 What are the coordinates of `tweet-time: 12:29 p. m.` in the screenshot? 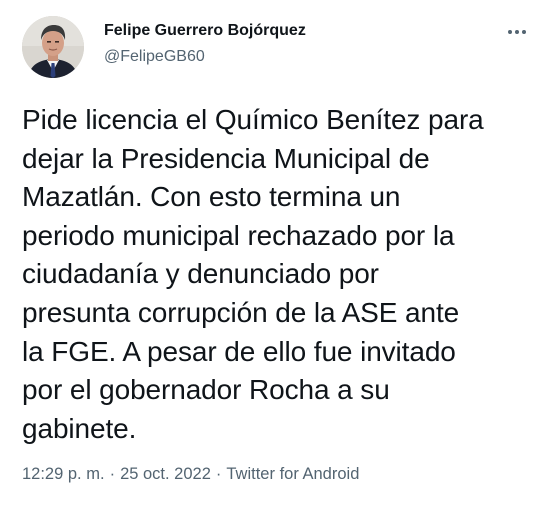 It's located at (63, 474).